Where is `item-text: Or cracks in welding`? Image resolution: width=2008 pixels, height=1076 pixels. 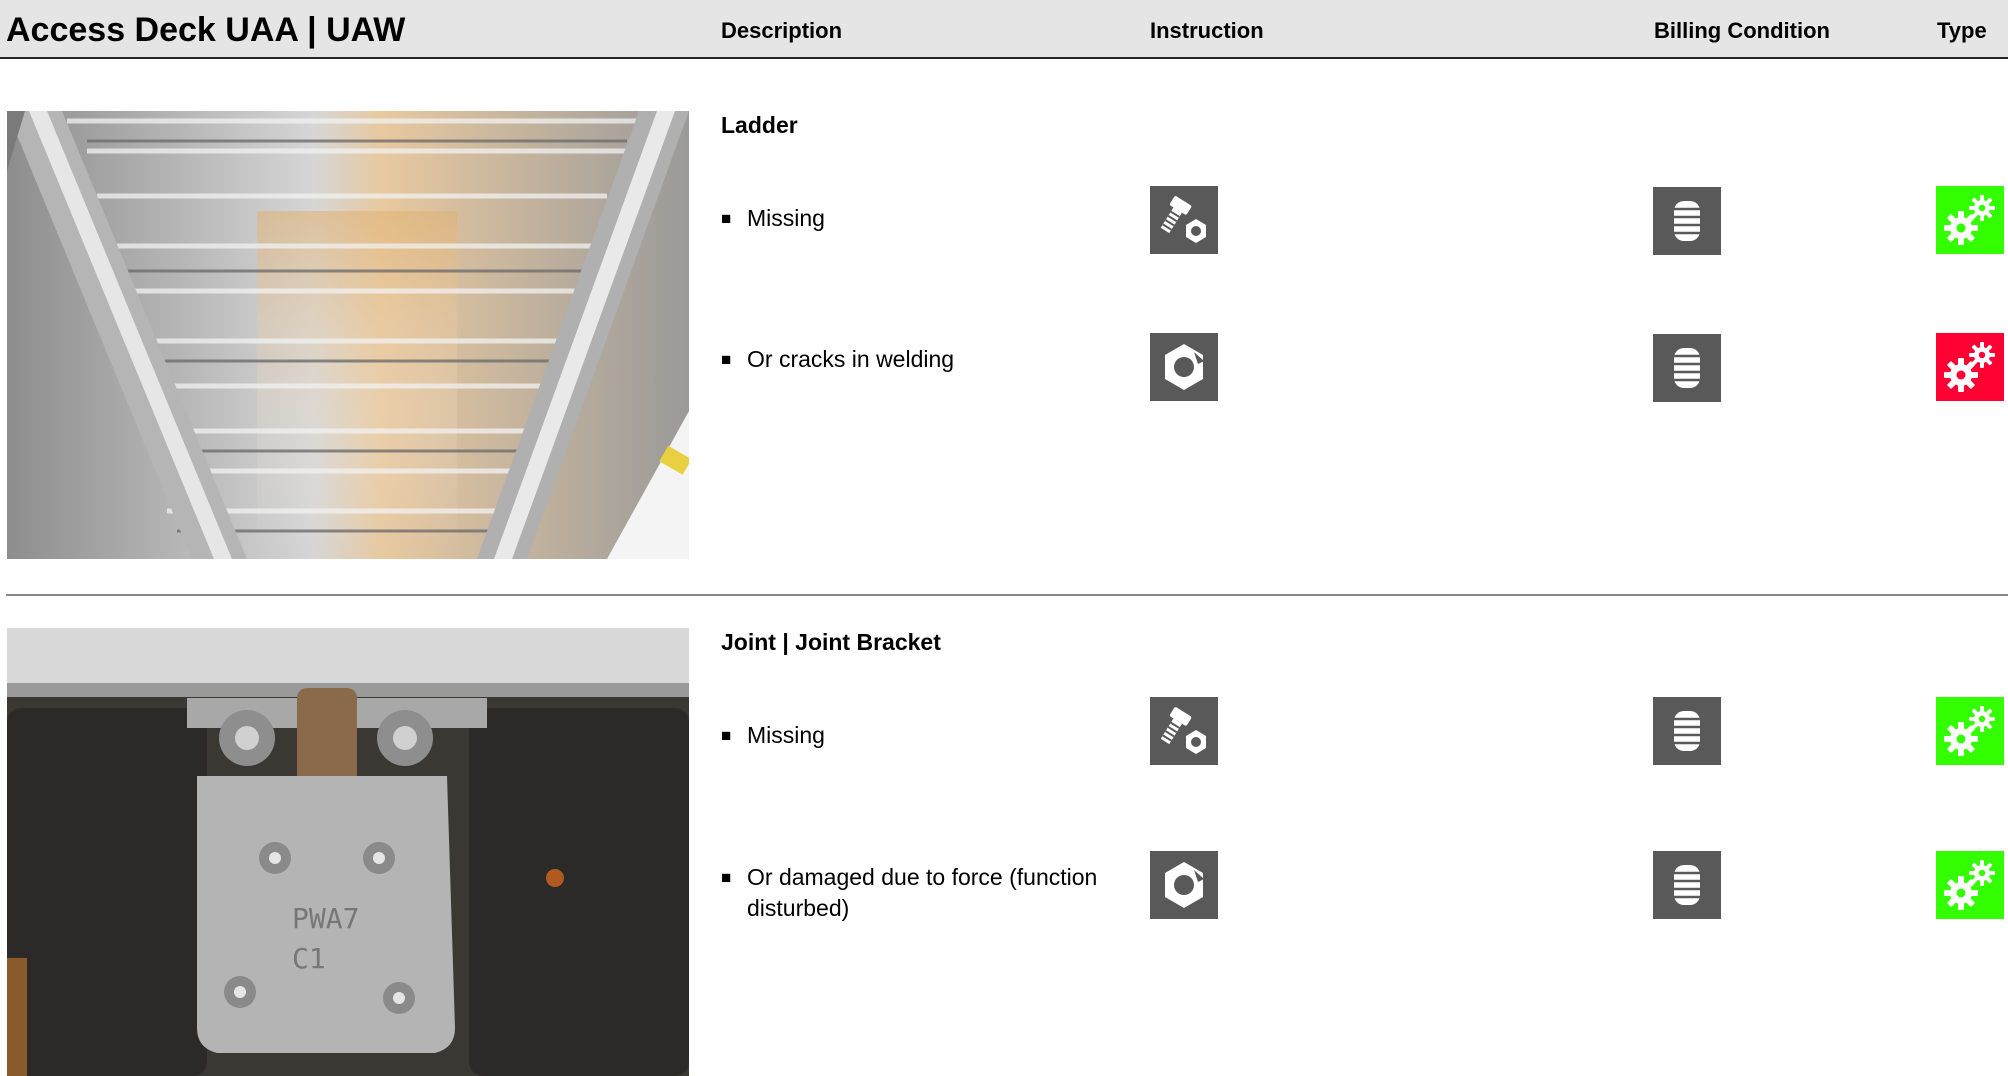
item-text: Or cracks in welding is located at coordinates (851, 359).